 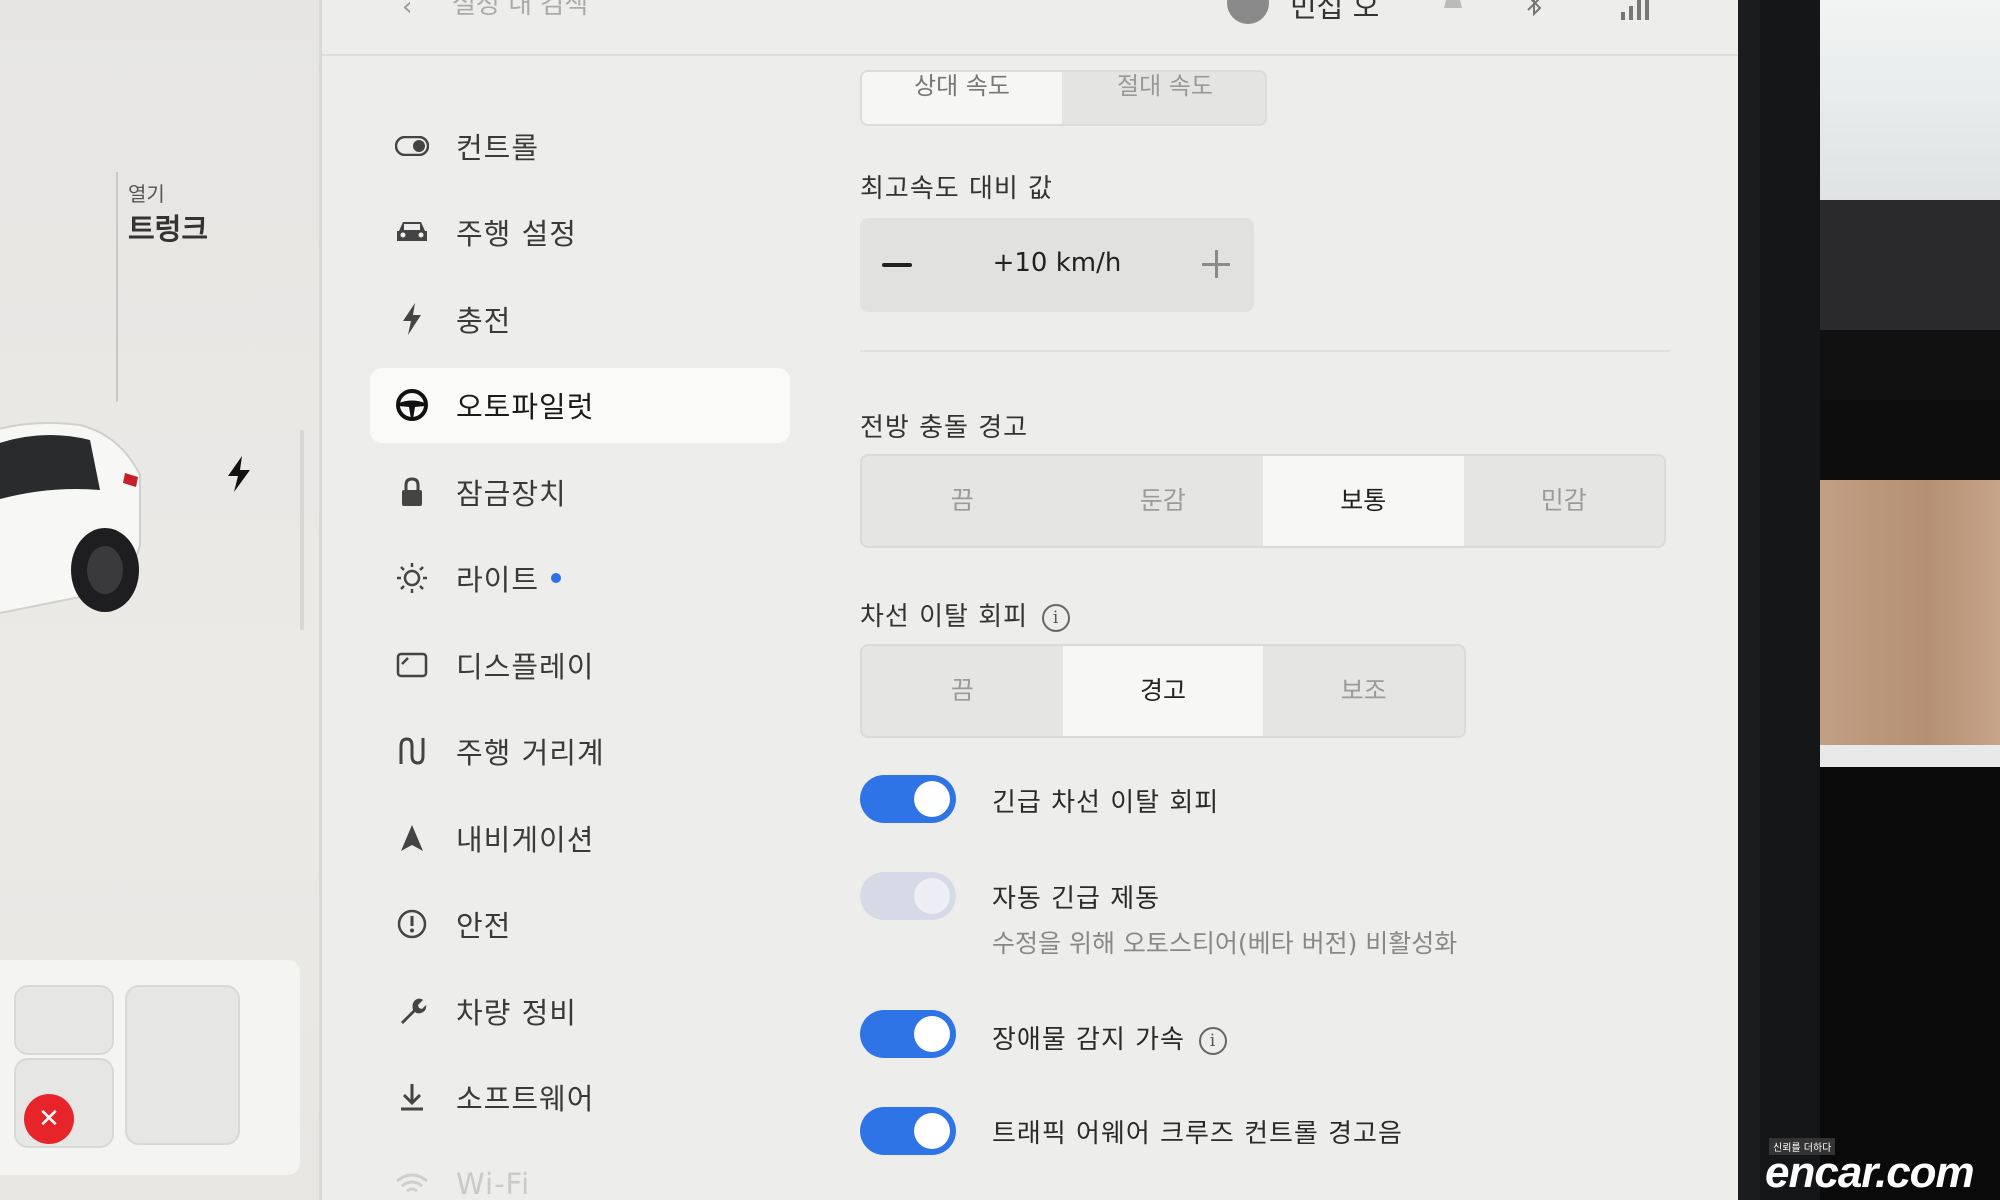 I want to click on seat-rear, so click(x=182, y=1065).